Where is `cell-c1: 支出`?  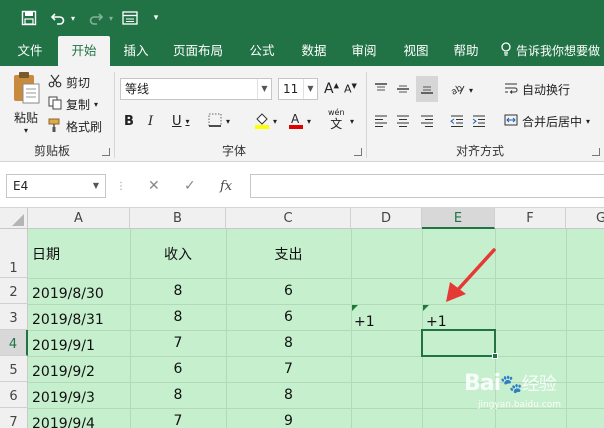 cell-c1: 支出 is located at coordinates (288, 254).